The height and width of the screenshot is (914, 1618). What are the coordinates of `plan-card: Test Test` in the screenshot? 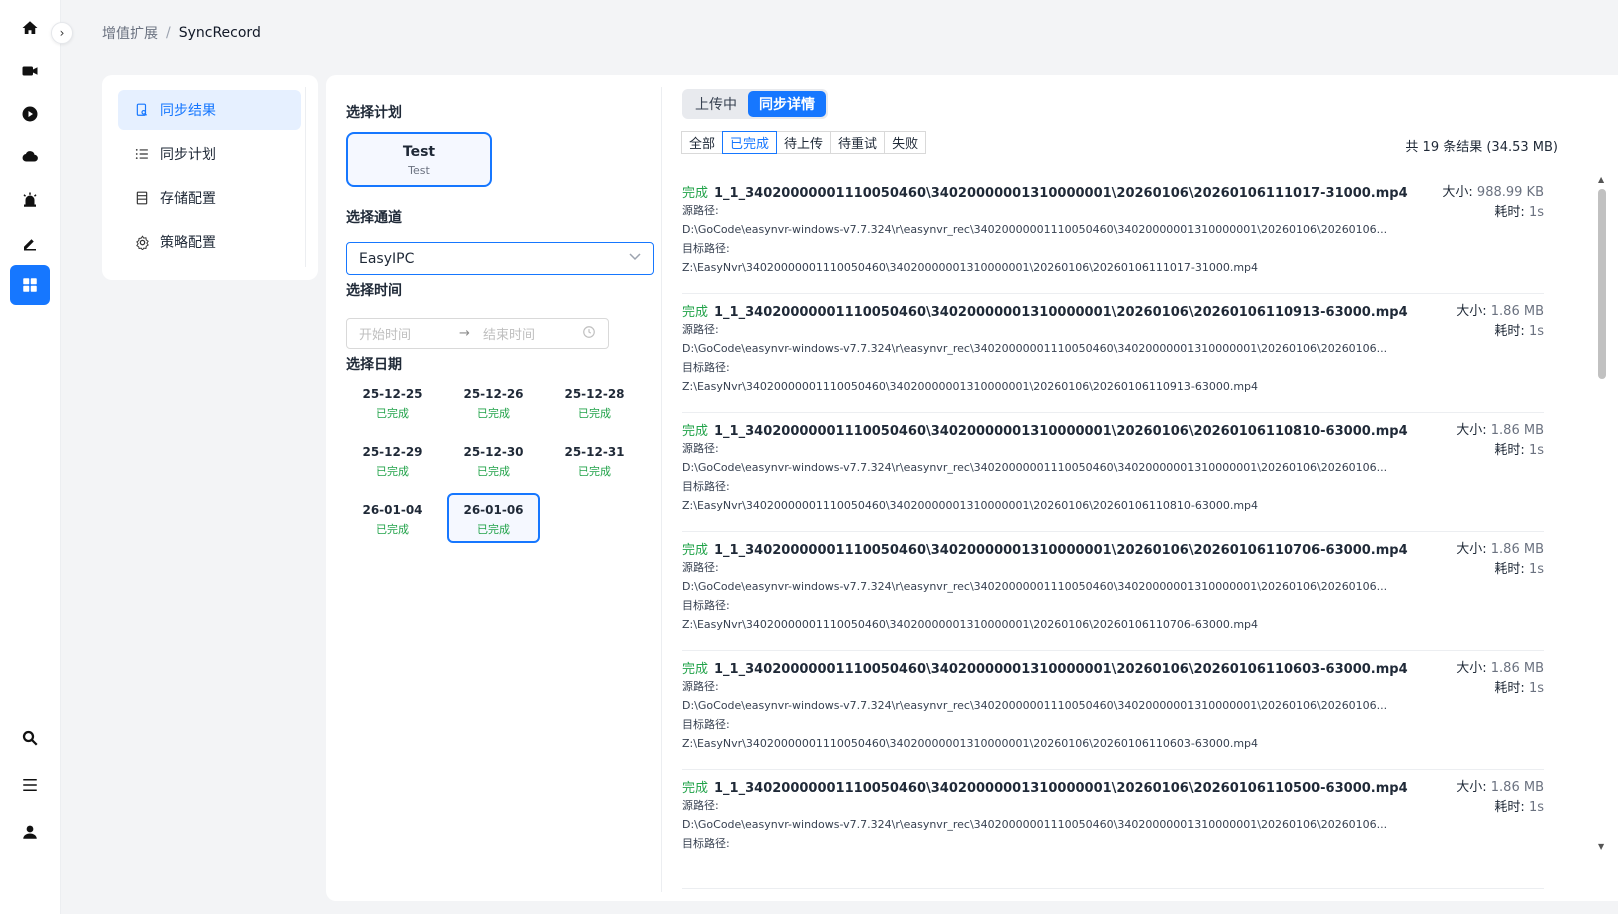 It's located at (419, 159).